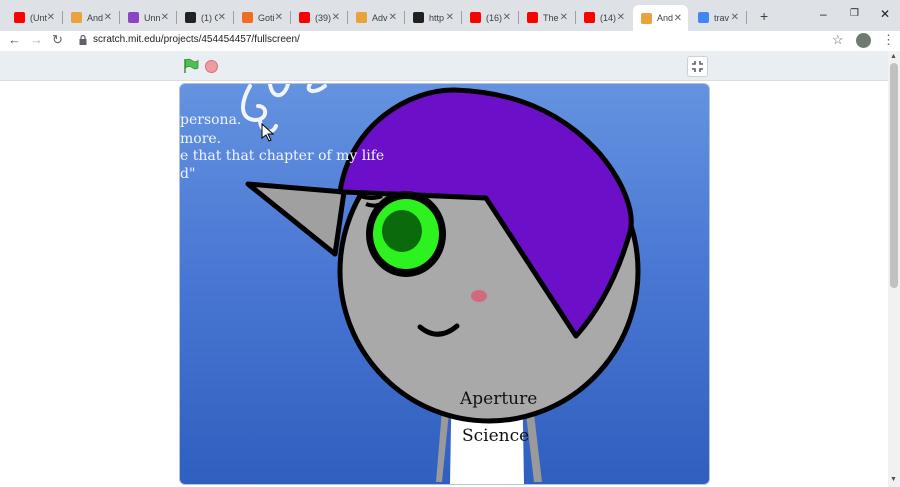 This screenshot has height=487, width=900. What do you see at coordinates (823, 14) in the screenshot?
I see `minimize-icon: –` at bounding box center [823, 14].